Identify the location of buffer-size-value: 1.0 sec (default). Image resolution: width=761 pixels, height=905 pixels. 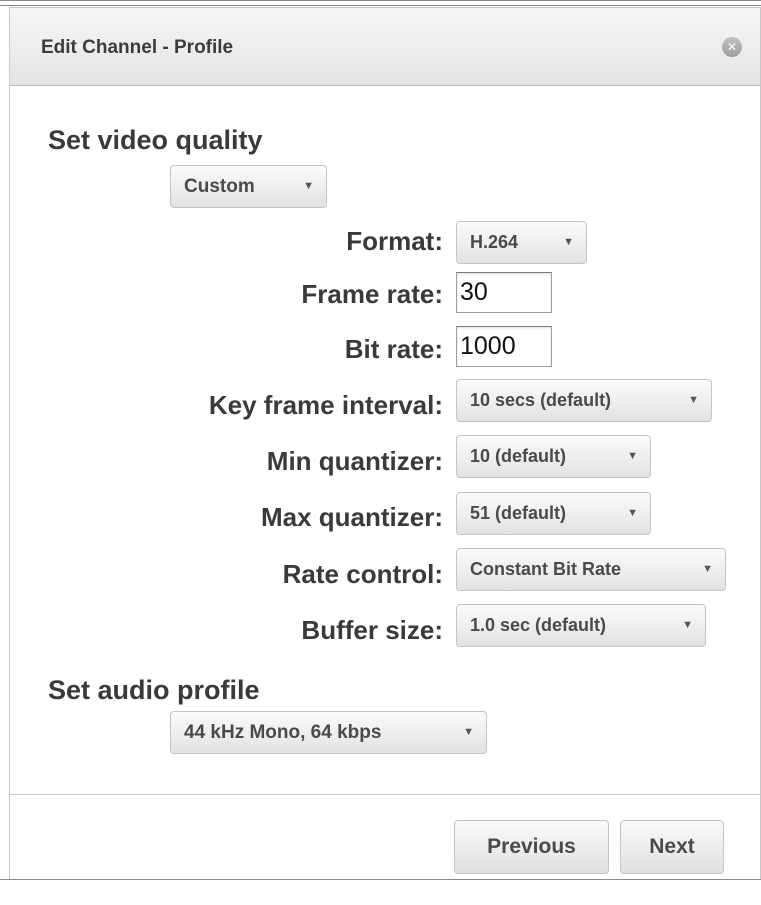
(538, 625).